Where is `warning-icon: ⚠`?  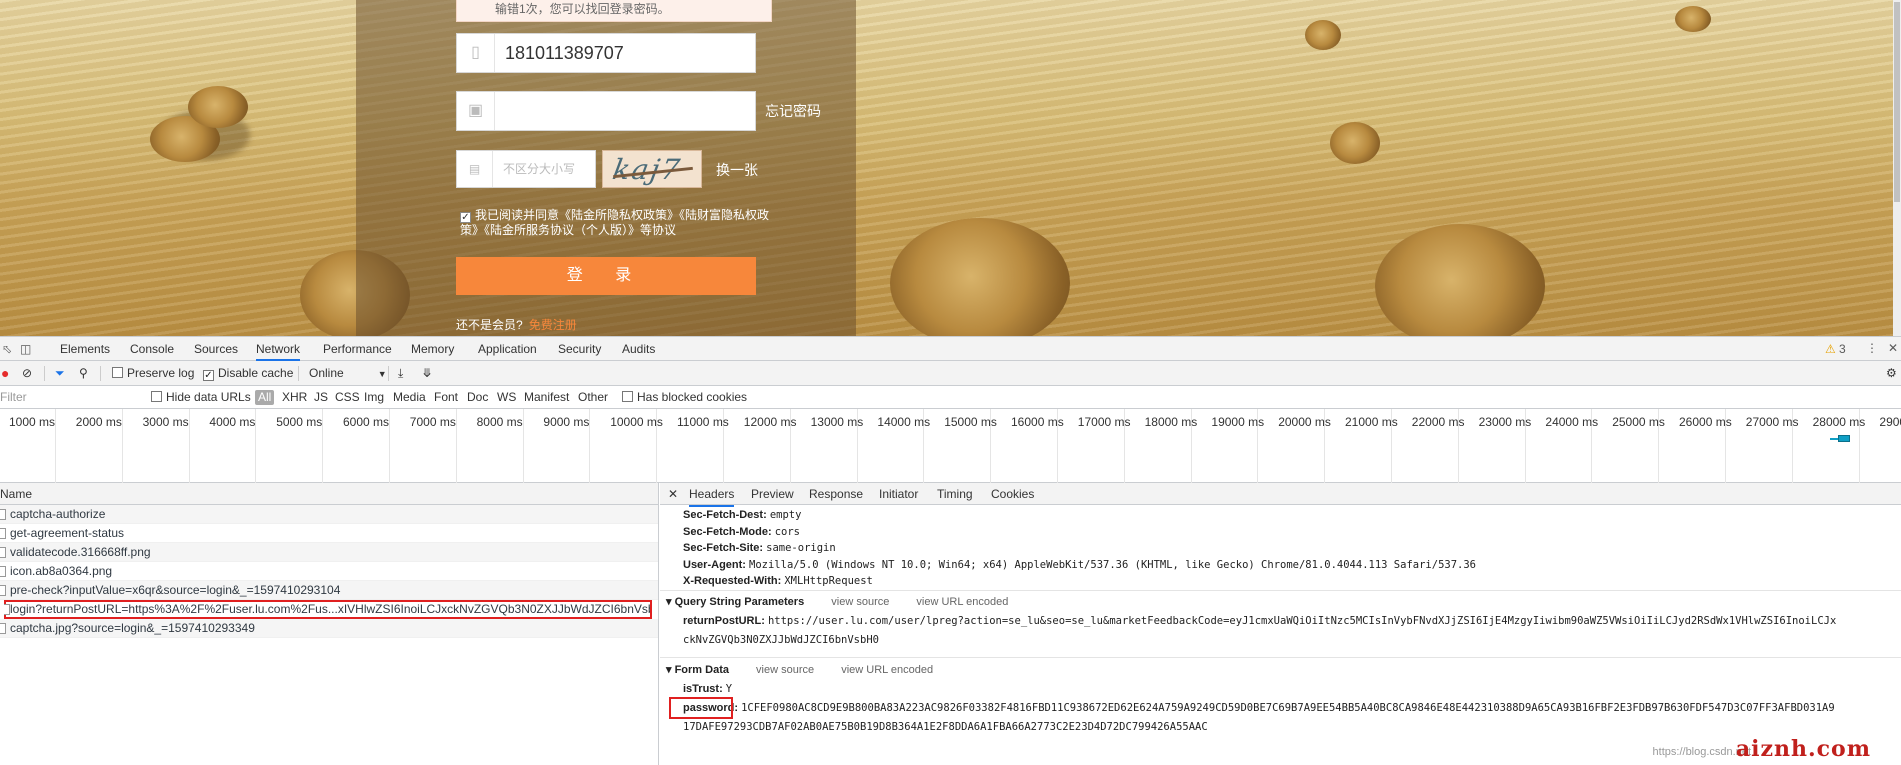 warning-icon: ⚠ is located at coordinates (1830, 349).